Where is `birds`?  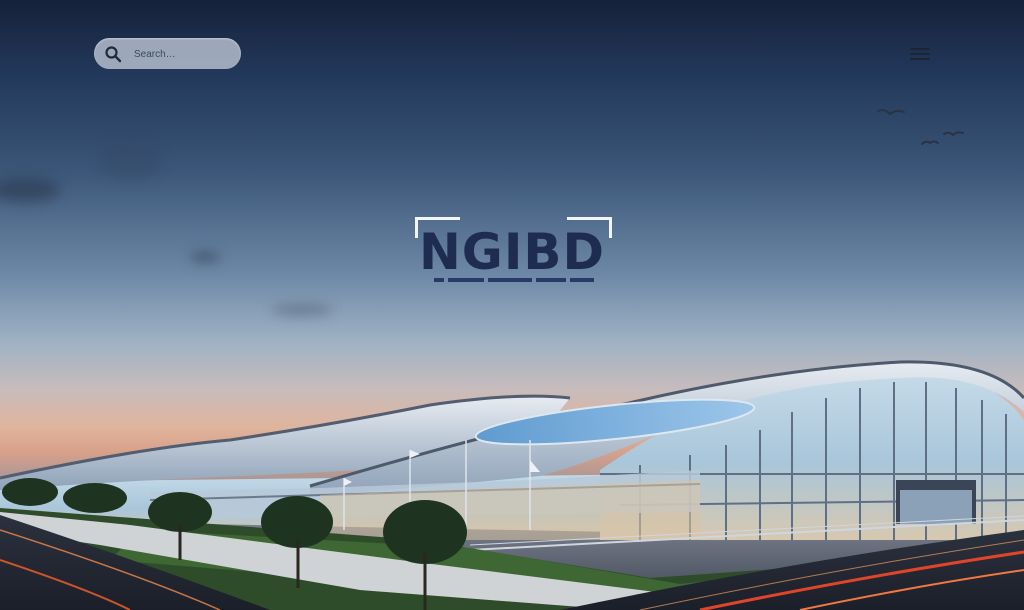 birds is located at coordinates (920, 127).